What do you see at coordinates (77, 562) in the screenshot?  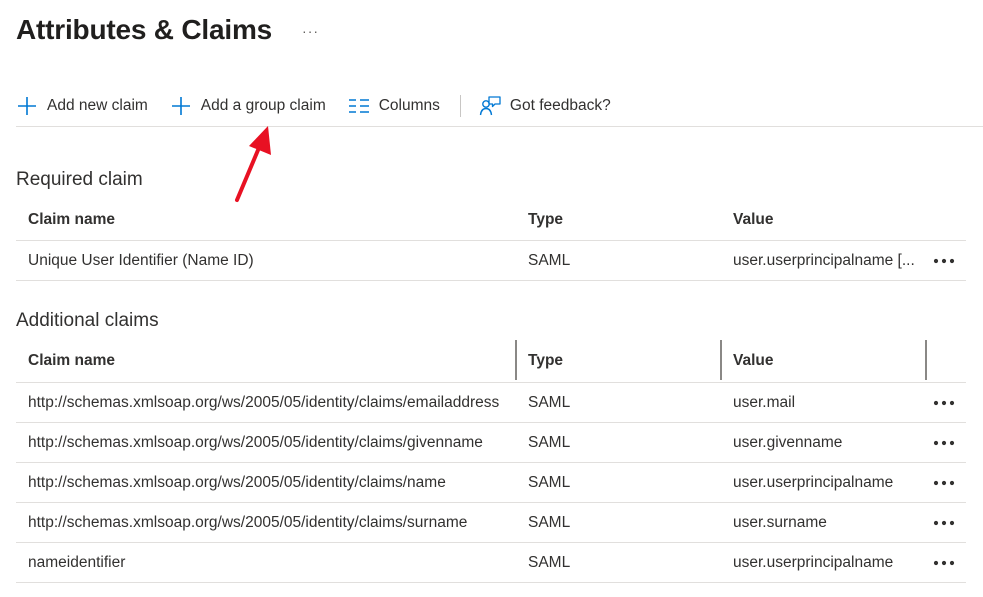 I see `claim-name-cell: nameidentifier` at bounding box center [77, 562].